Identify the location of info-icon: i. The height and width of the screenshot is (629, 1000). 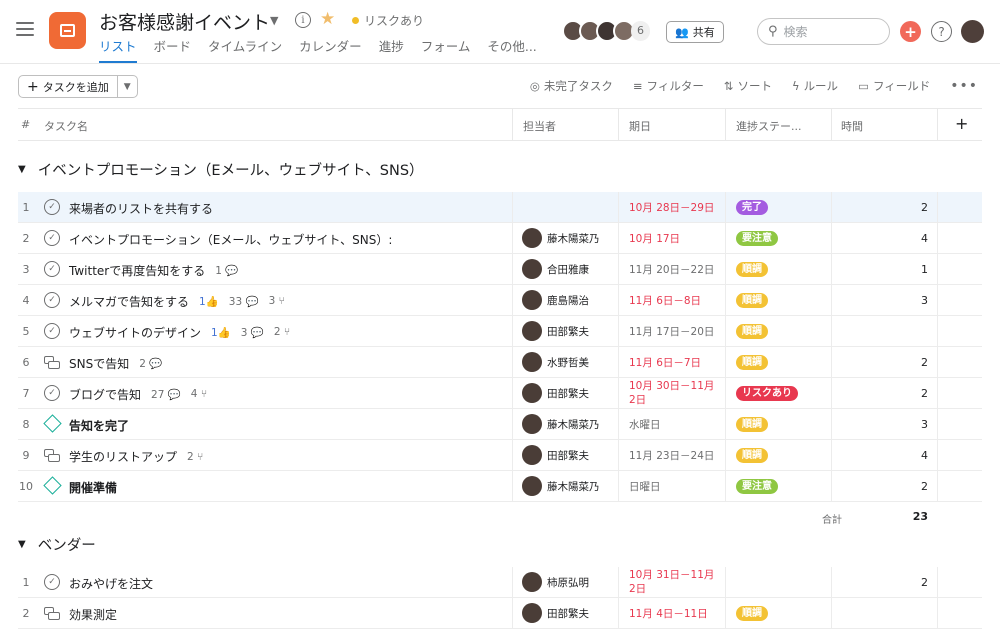
(303, 20).